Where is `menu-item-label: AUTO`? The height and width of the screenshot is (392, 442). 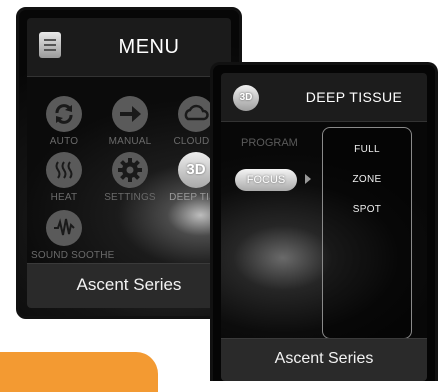 menu-item-label: AUTO is located at coordinates (64, 141).